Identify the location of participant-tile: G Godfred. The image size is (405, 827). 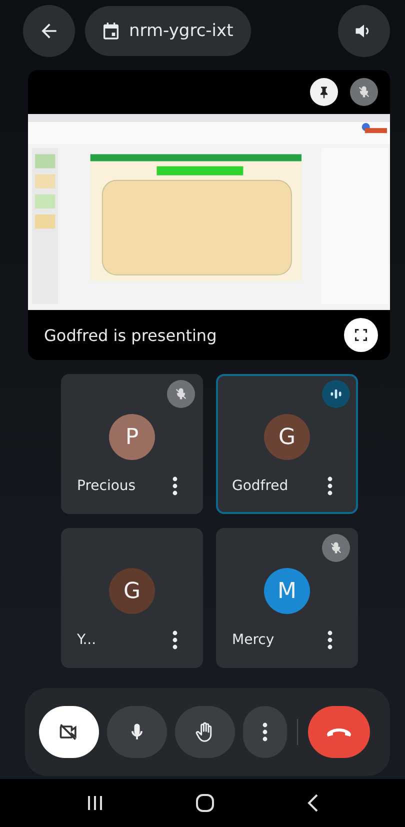
(287, 444).